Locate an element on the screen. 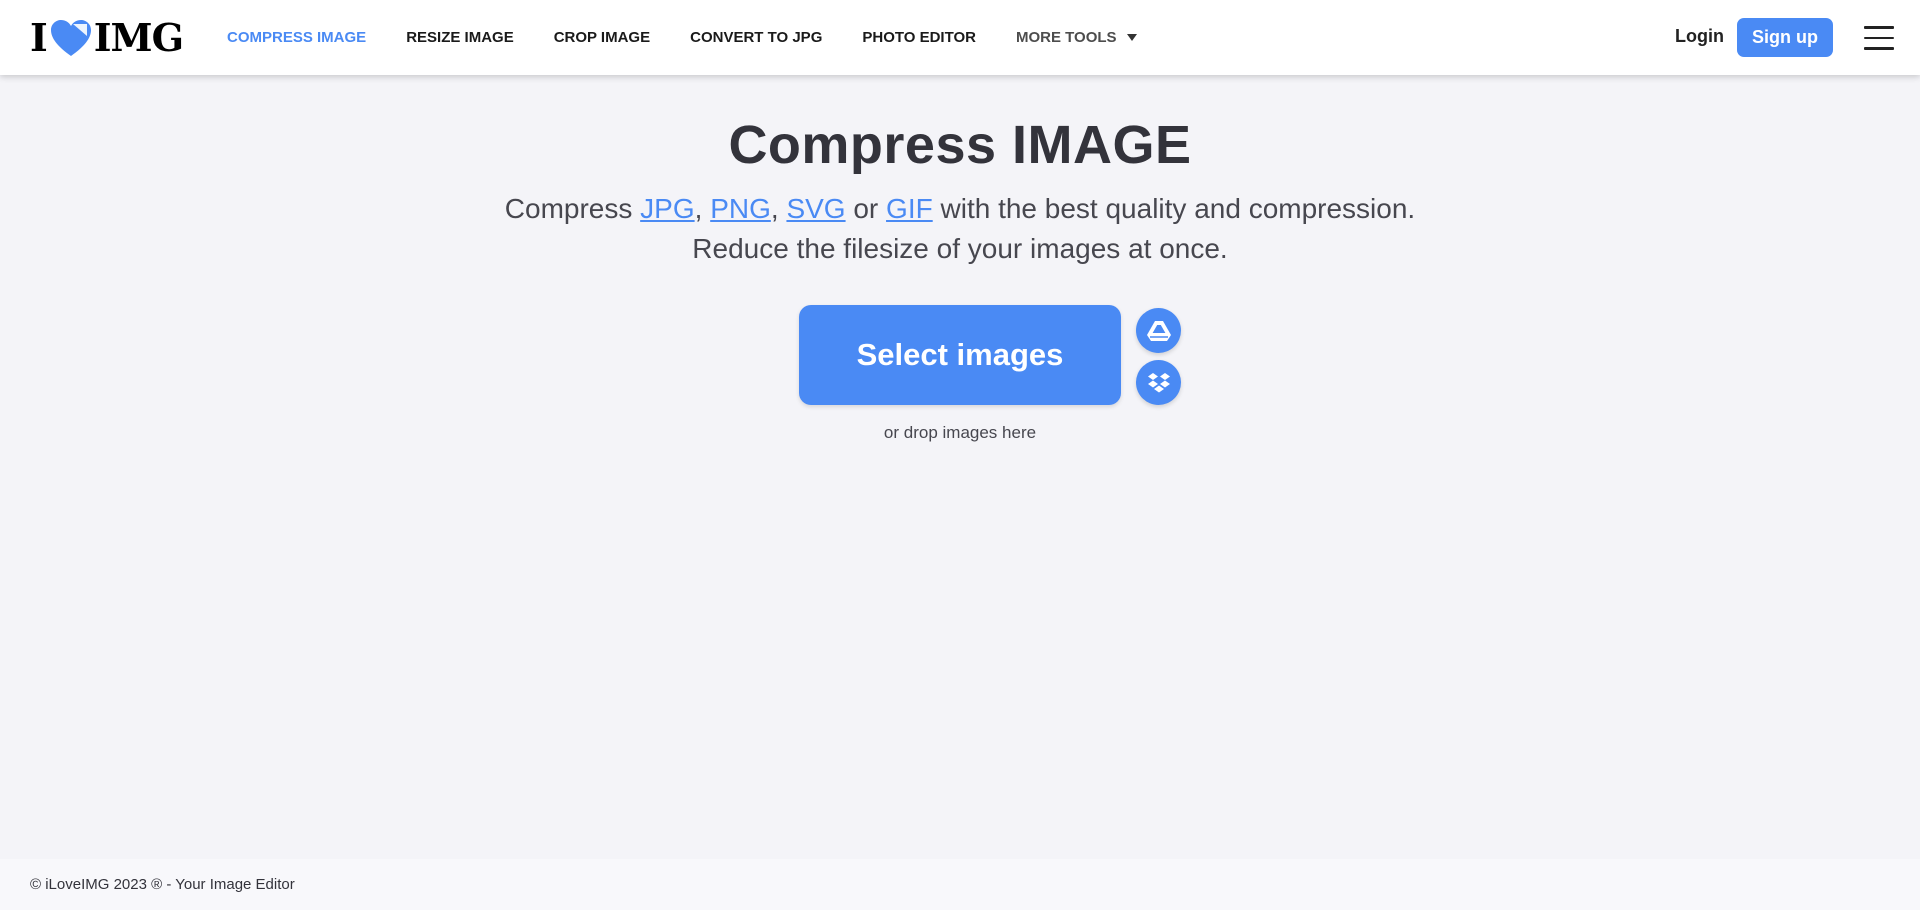  link-gif: GIF is located at coordinates (909, 208).